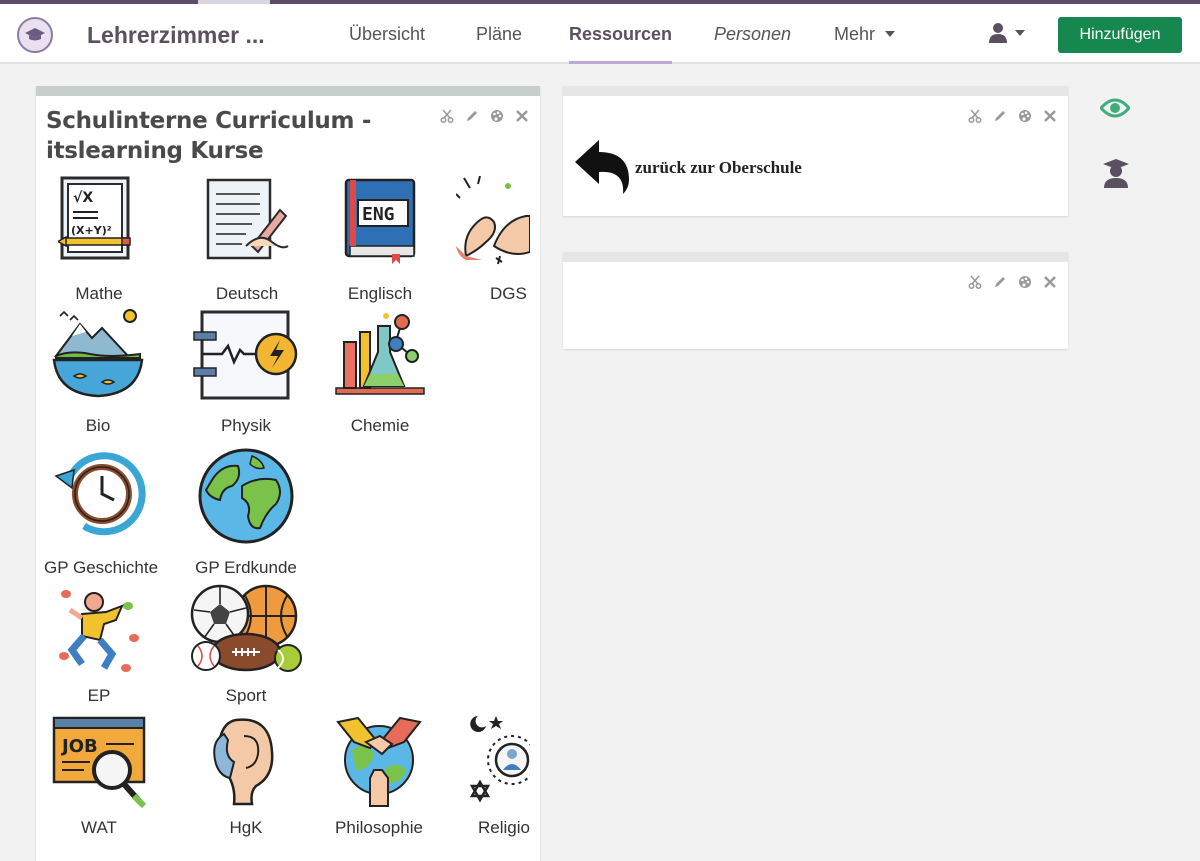 This screenshot has height=861, width=1200. I want to click on book-badge-text: ENG, so click(378, 214).